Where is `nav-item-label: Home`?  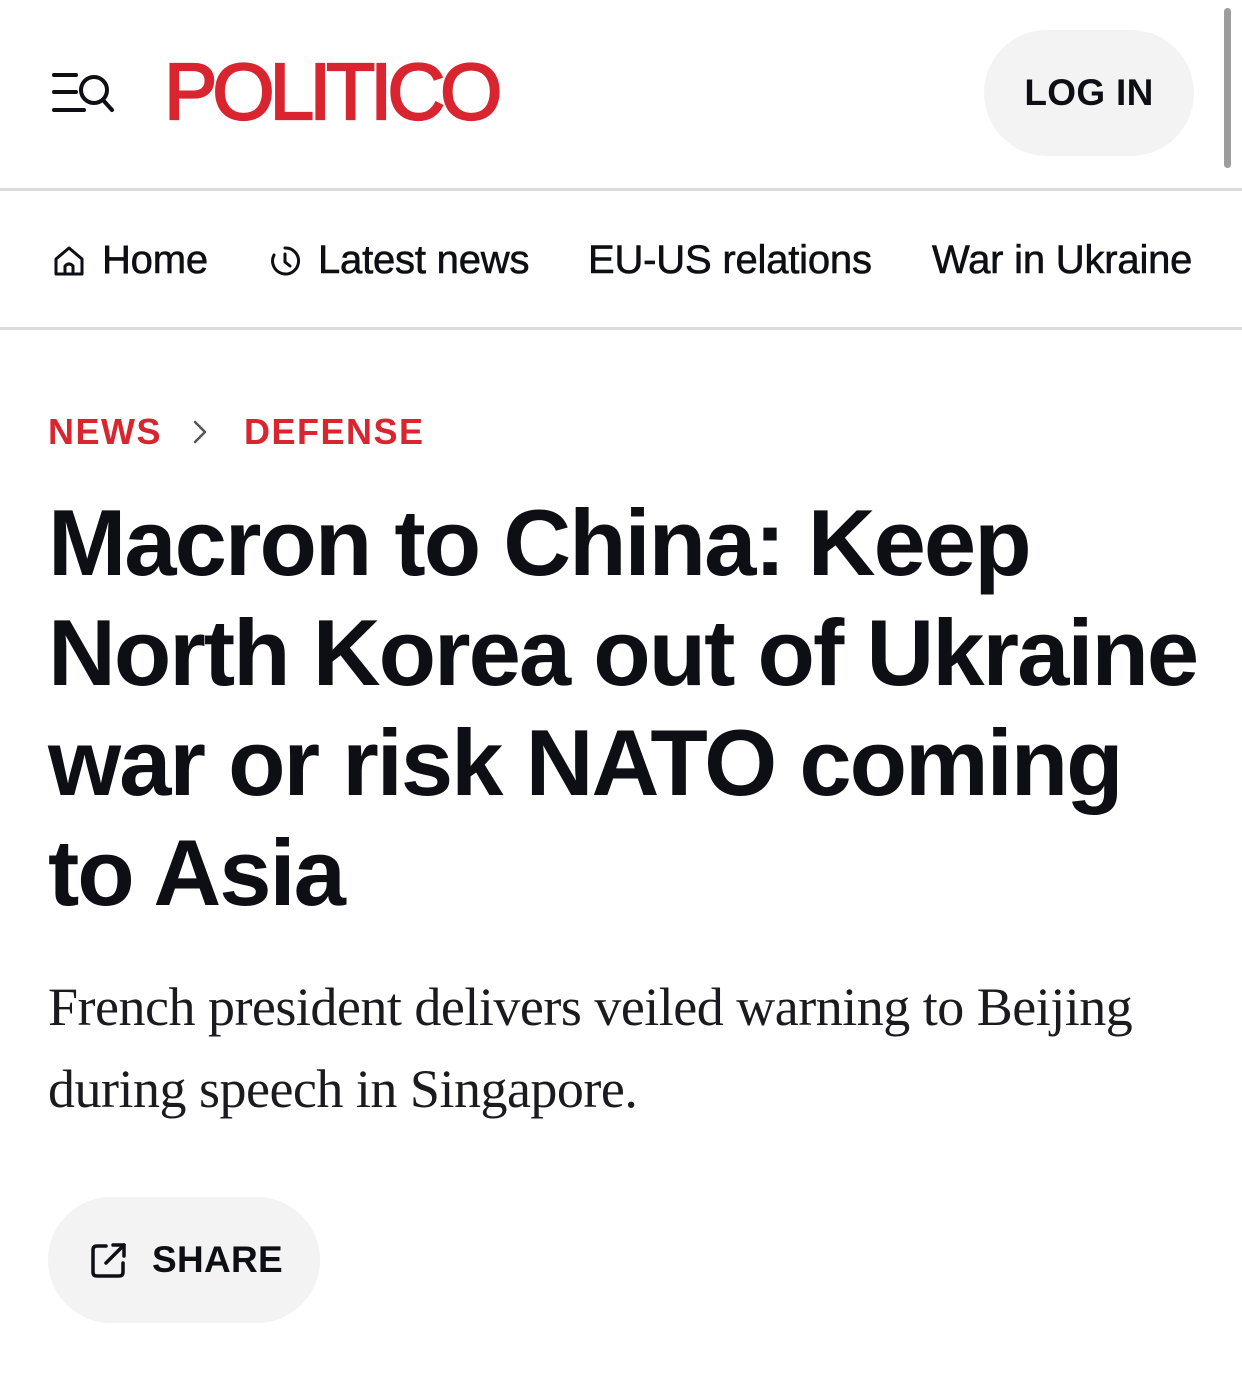
nav-item-label: Home is located at coordinates (155, 260).